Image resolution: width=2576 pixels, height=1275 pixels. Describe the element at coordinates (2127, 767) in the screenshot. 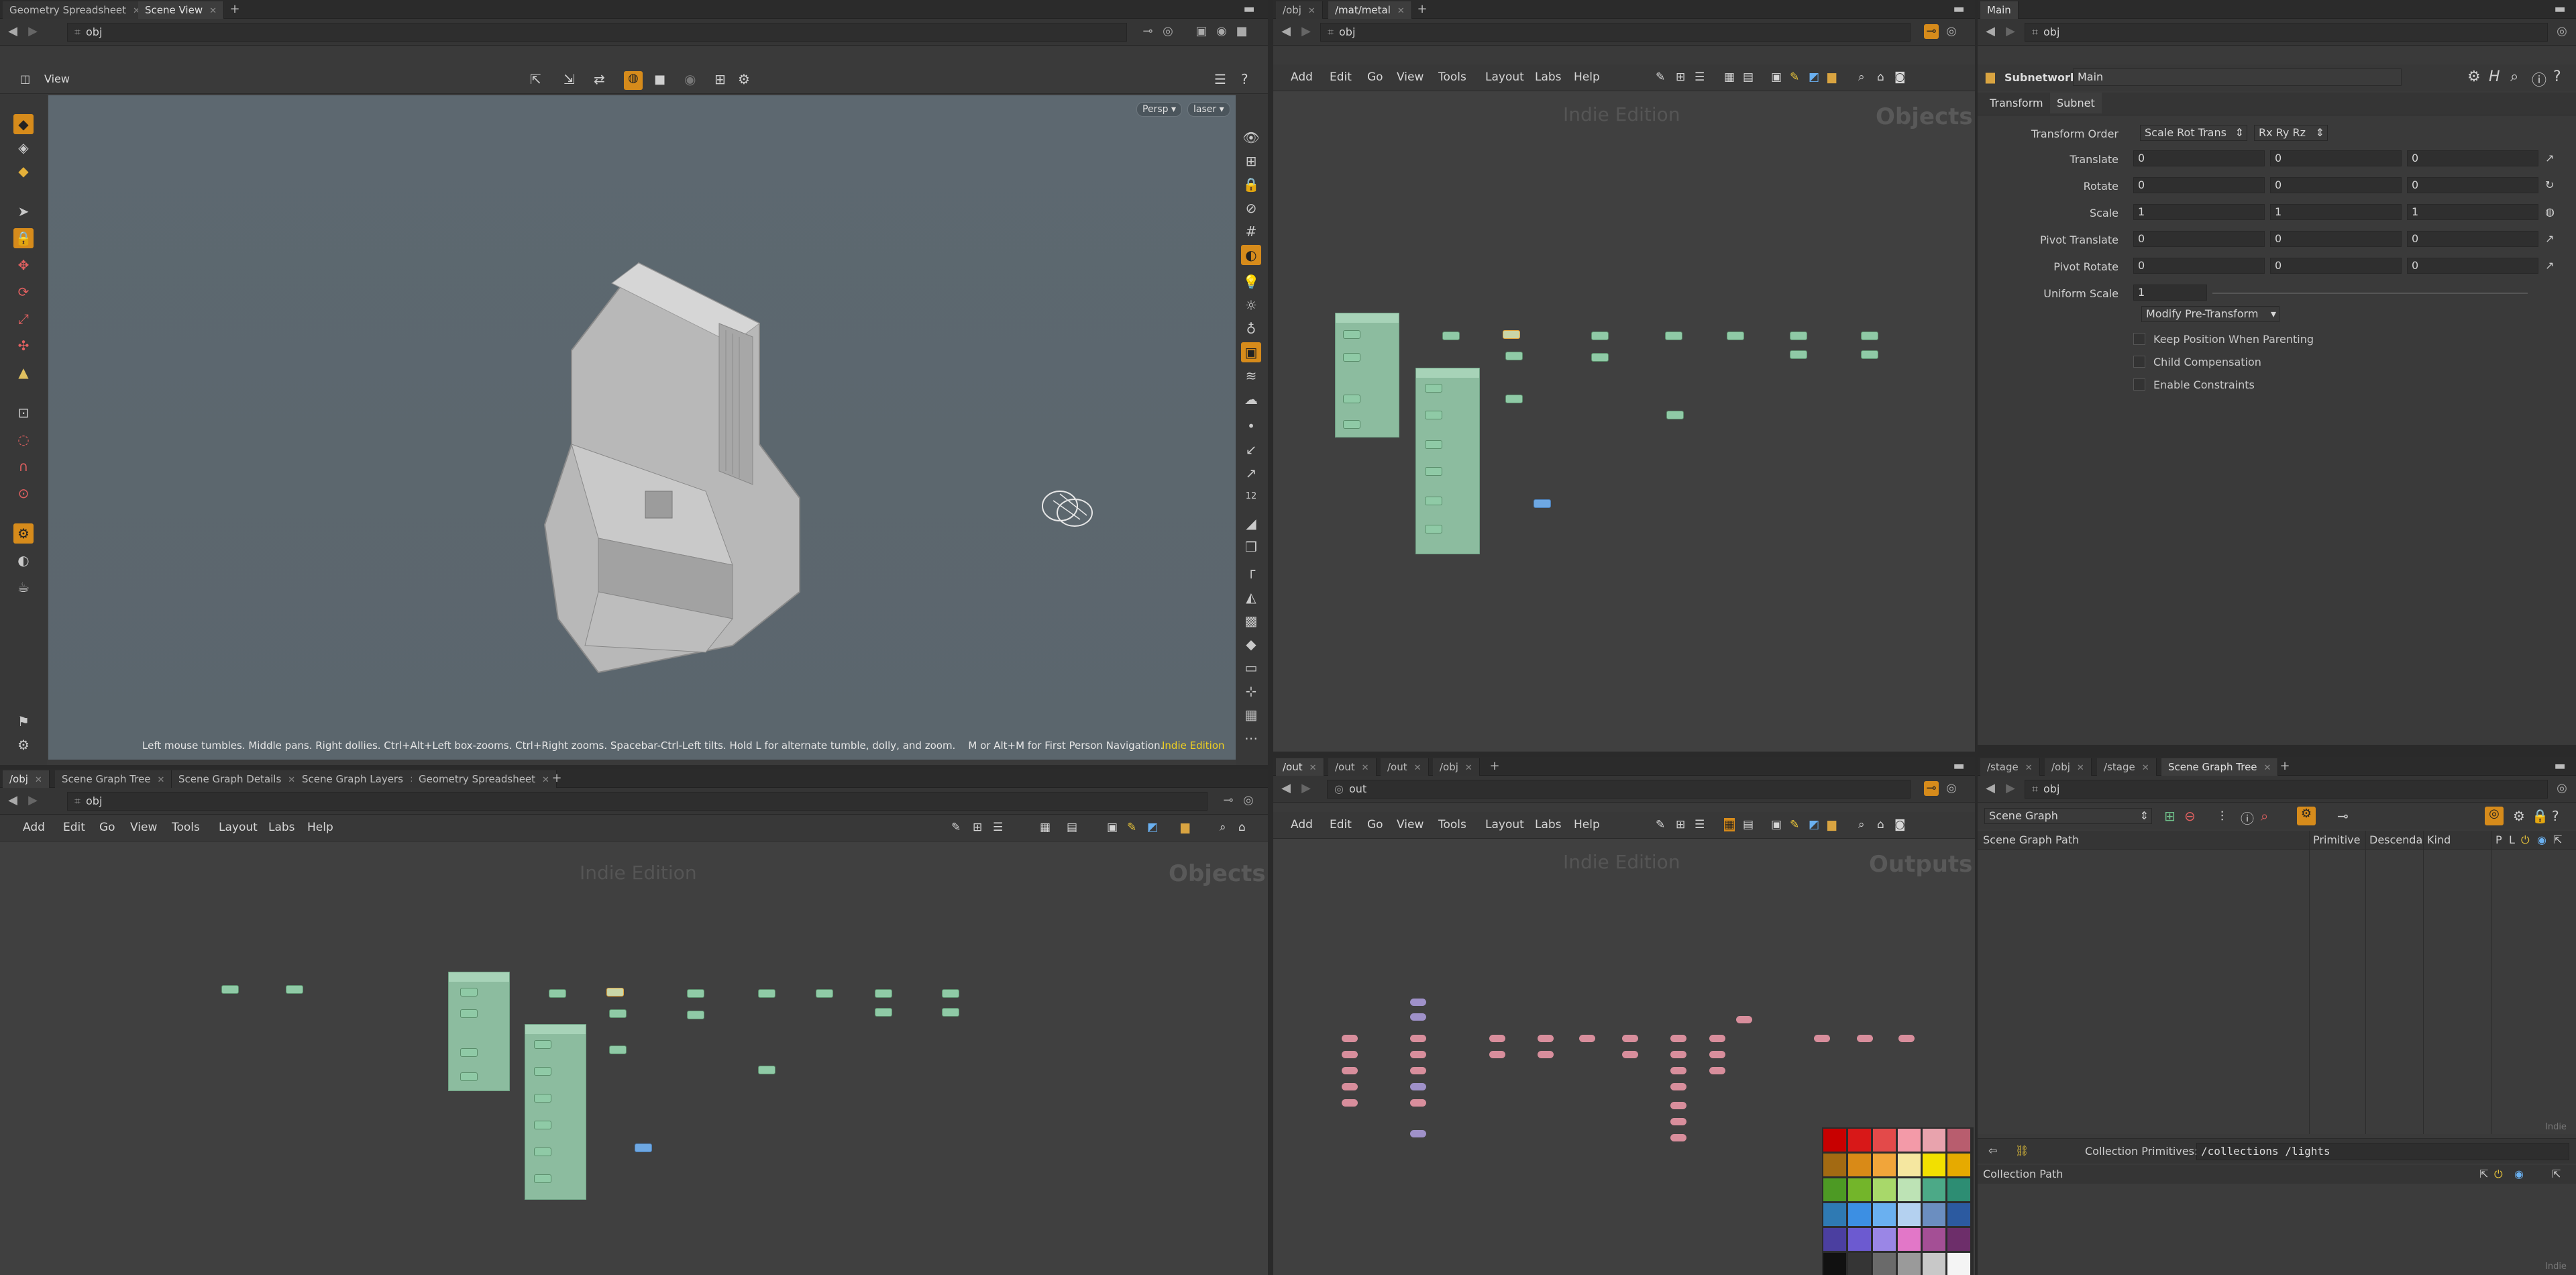

I see `tab-stage: /stage ✕` at that location.